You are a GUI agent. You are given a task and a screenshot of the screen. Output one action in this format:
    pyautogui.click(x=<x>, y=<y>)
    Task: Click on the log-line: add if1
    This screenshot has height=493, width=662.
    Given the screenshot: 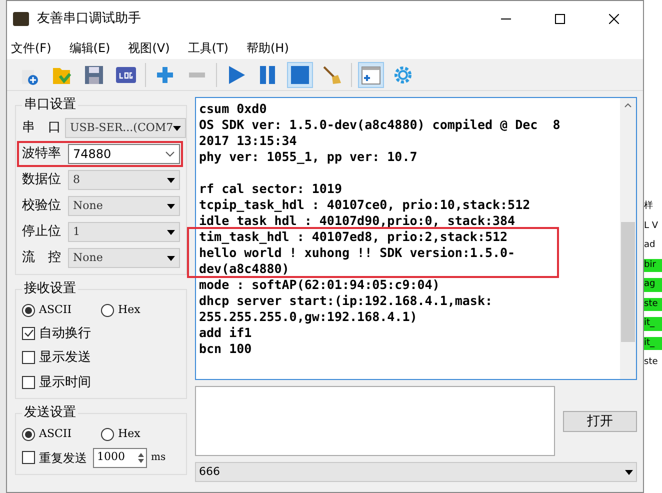 What is the action you would take?
    pyautogui.click(x=226, y=333)
    